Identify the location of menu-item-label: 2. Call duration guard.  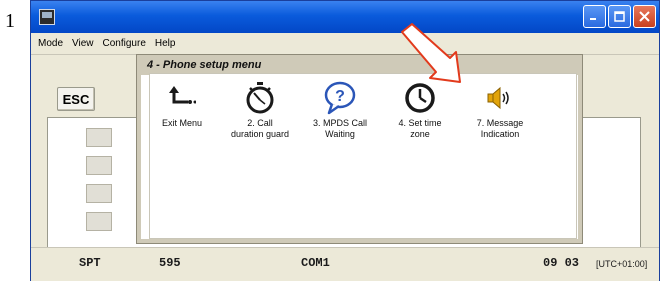
(260, 128).